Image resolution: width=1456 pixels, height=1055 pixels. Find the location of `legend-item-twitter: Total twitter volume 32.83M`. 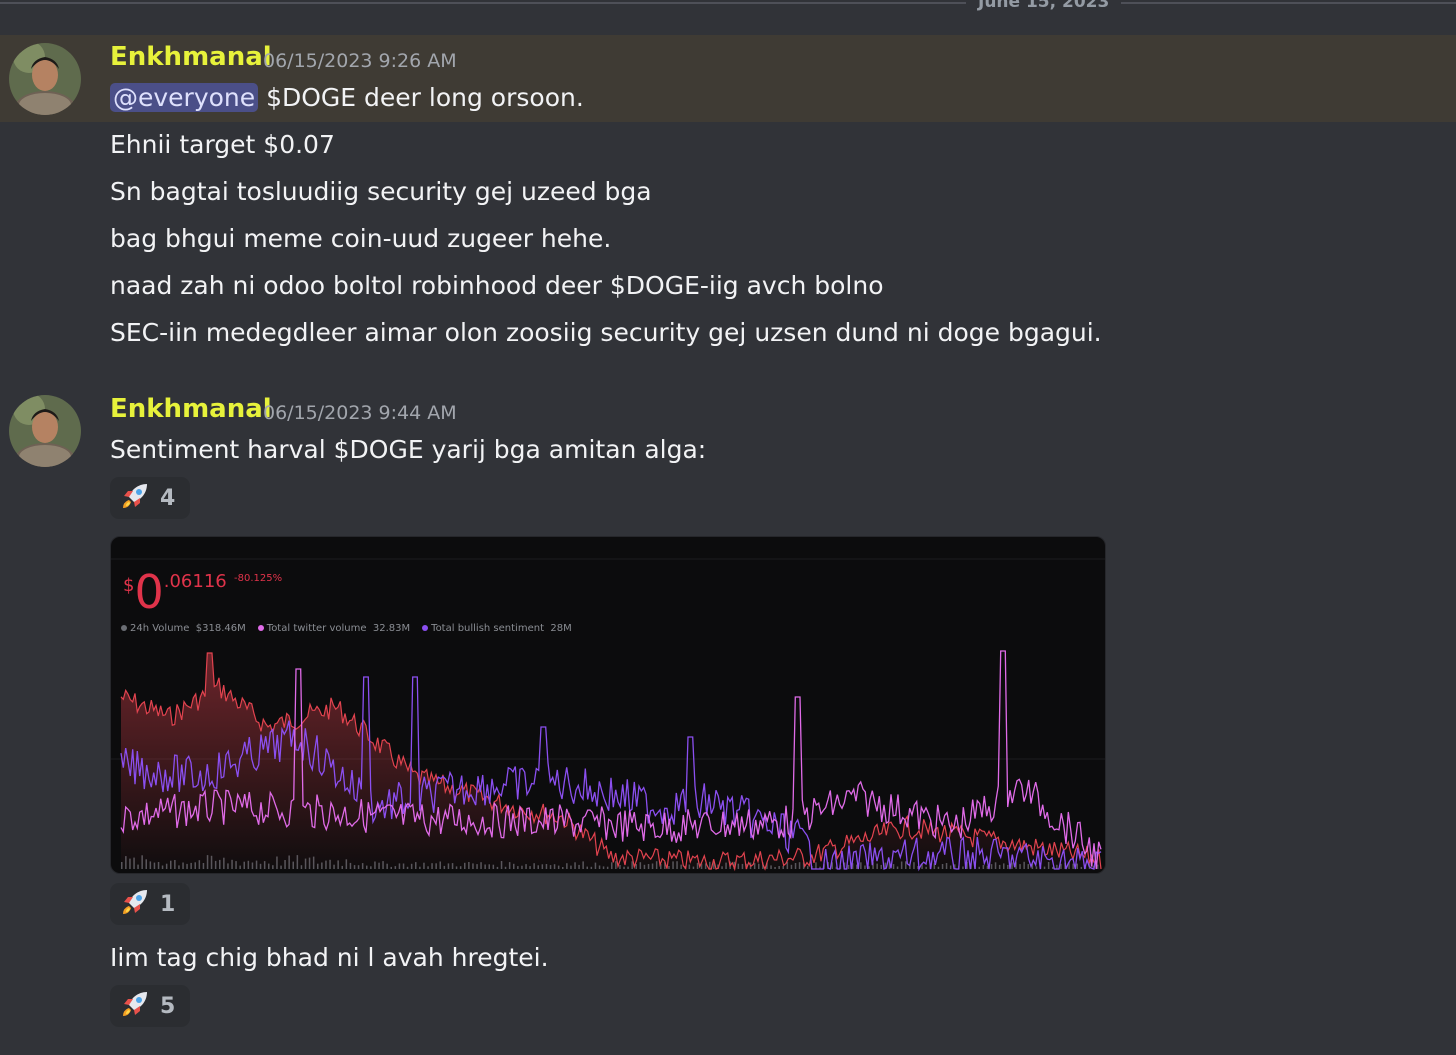

legend-item-twitter: Total twitter volume 32.83M is located at coordinates (334, 628).